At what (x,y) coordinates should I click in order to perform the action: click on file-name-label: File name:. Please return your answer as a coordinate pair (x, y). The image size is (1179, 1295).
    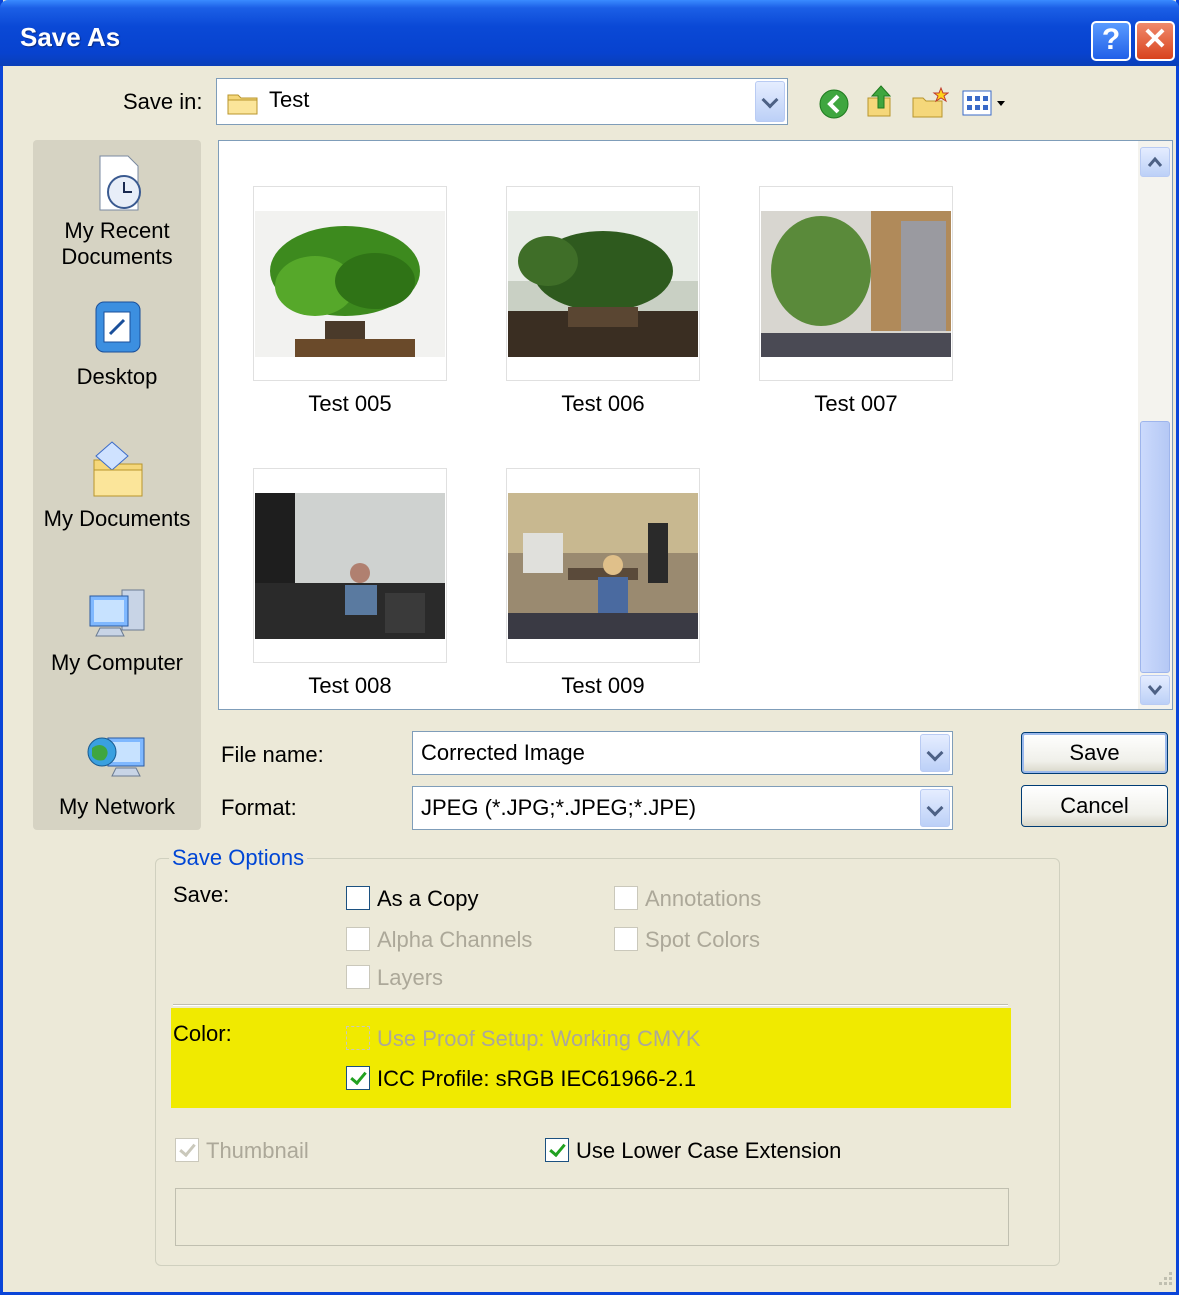
    Looking at the image, I should click on (272, 754).